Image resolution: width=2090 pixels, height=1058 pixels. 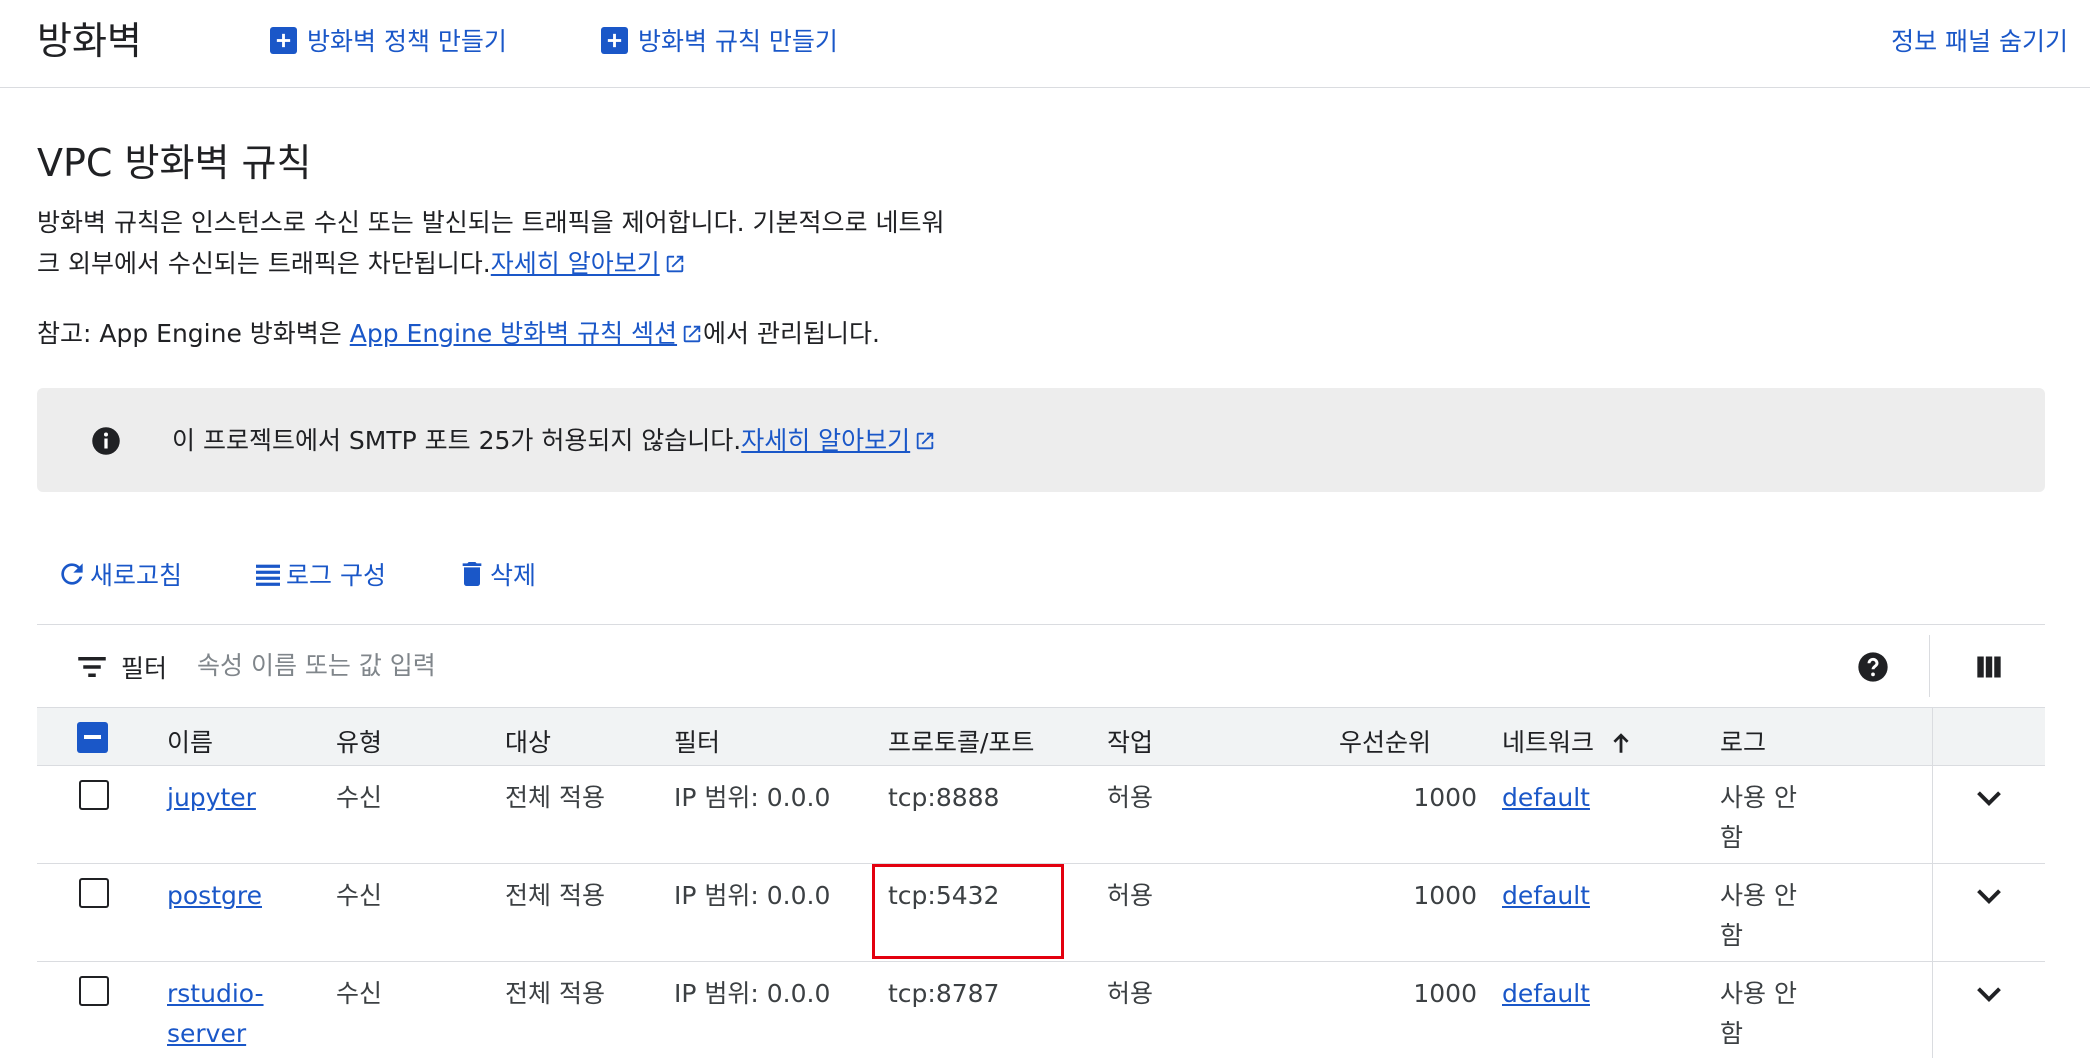 I want to click on column-header-protocol-port: 프로토콜/포트, so click(x=961, y=741).